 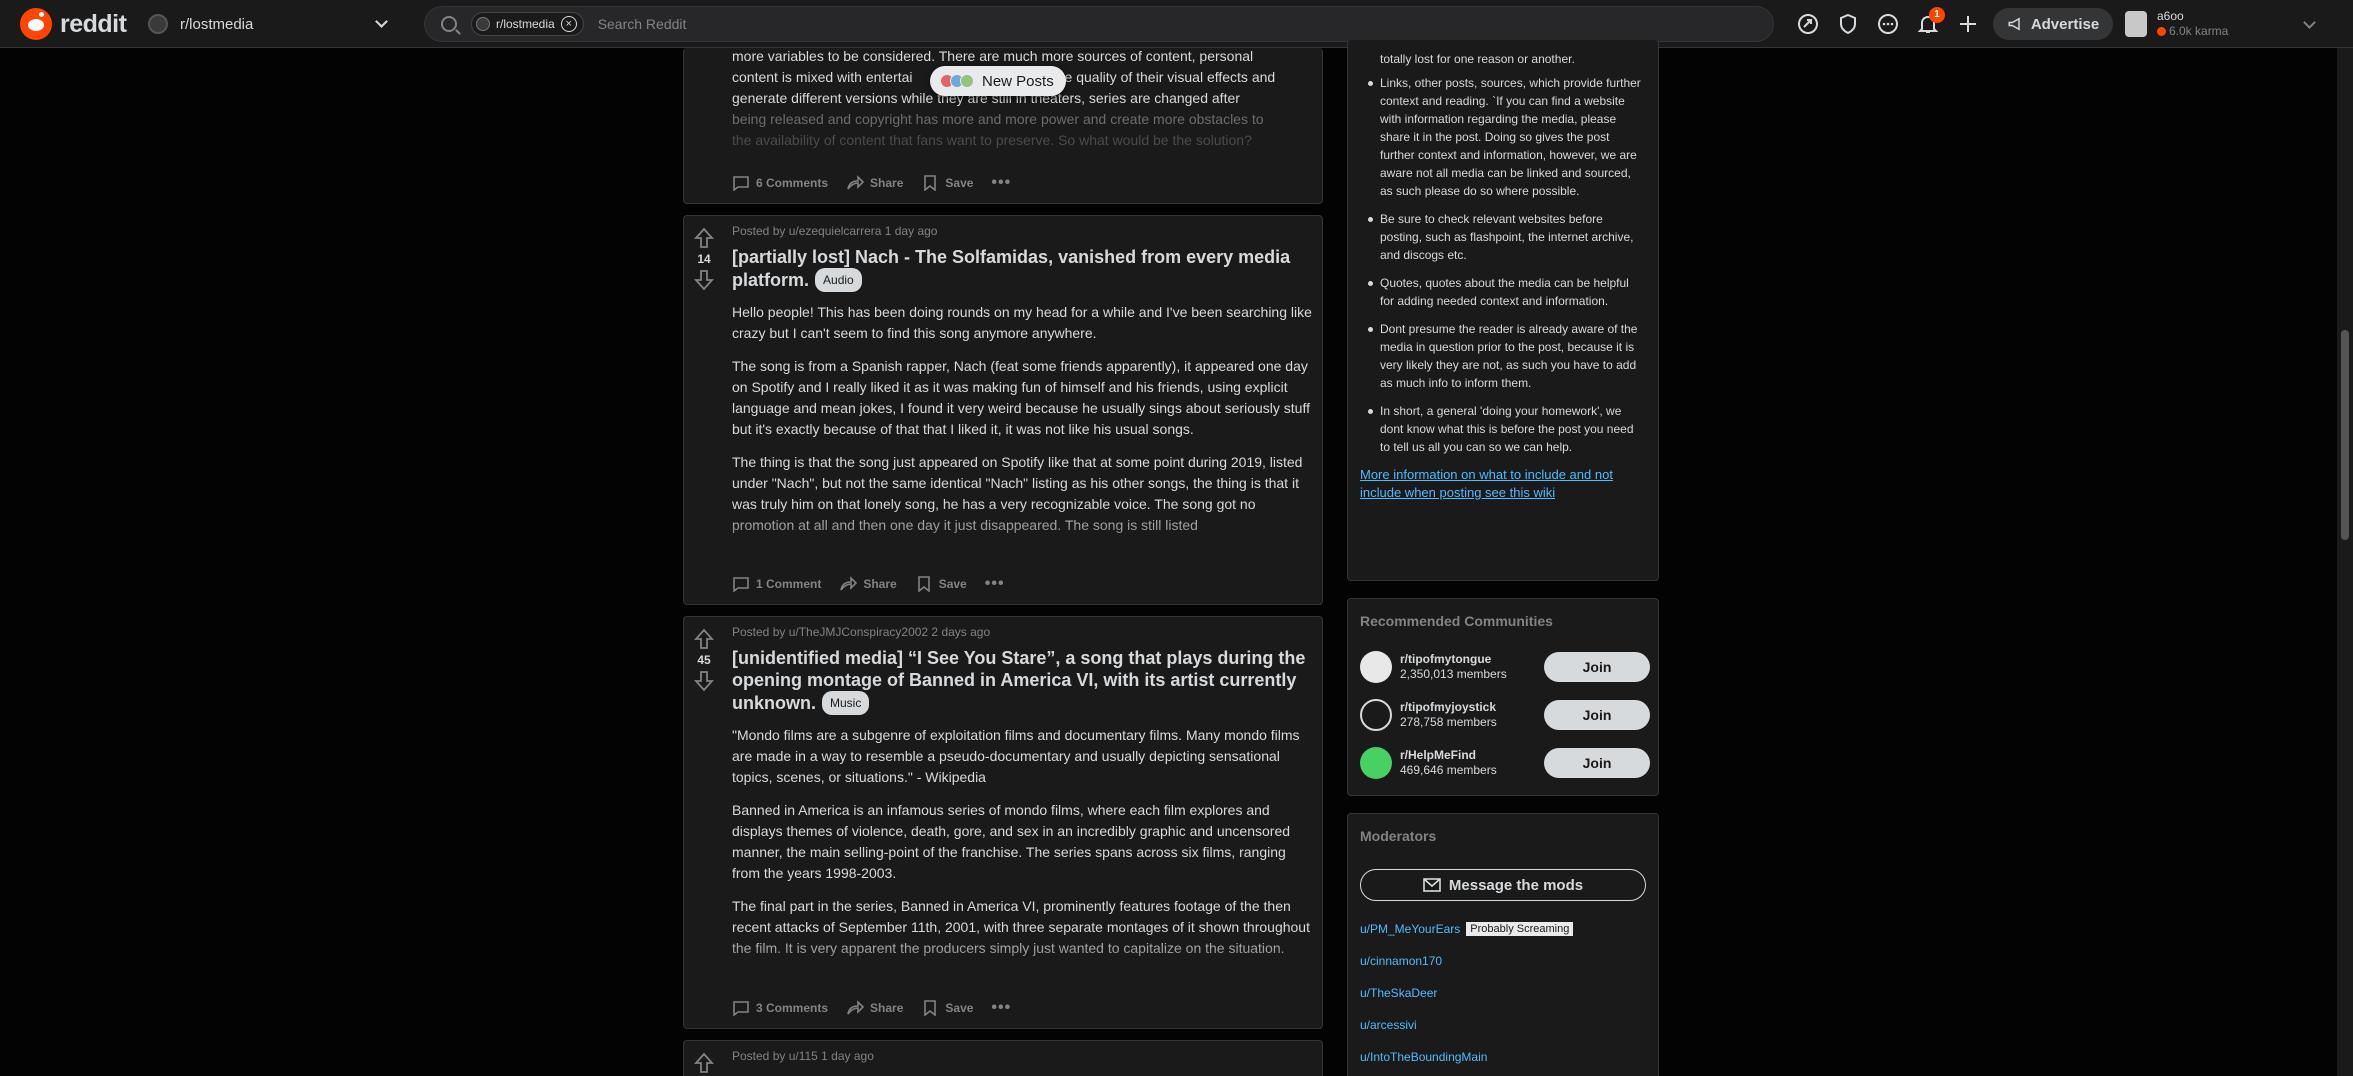 What do you see at coordinates (1023, 231) in the screenshot?
I see `post-meta: Posted by u/ezequielcarrera 1 day ago` at bounding box center [1023, 231].